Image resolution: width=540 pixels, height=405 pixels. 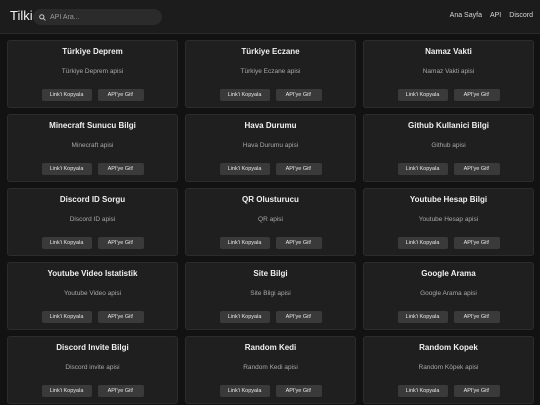 What do you see at coordinates (92, 273) in the screenshot?
I see `api-card-title: Youtube Video Istatistik` at bounding box center [92, 273].